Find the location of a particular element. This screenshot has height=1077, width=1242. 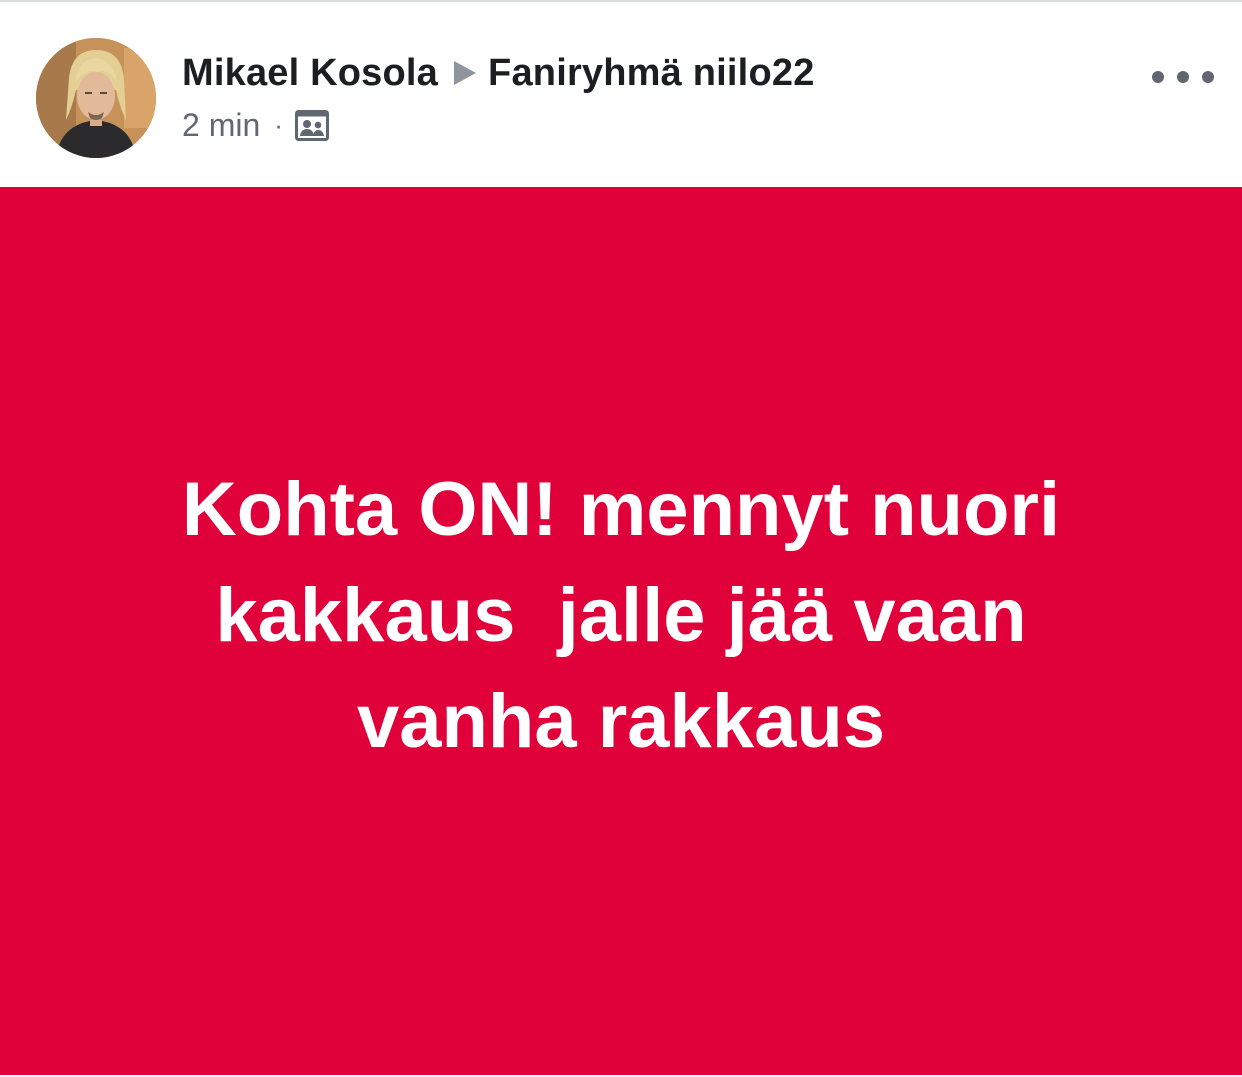

more-options-icon is located at coordinates (1183, 77).